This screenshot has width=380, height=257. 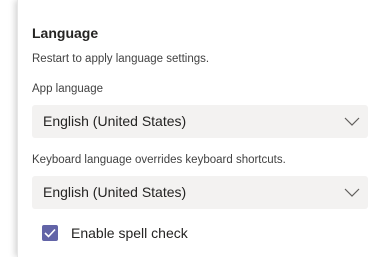 I want to click on checkmark-icon, so click(x=50, y=233).